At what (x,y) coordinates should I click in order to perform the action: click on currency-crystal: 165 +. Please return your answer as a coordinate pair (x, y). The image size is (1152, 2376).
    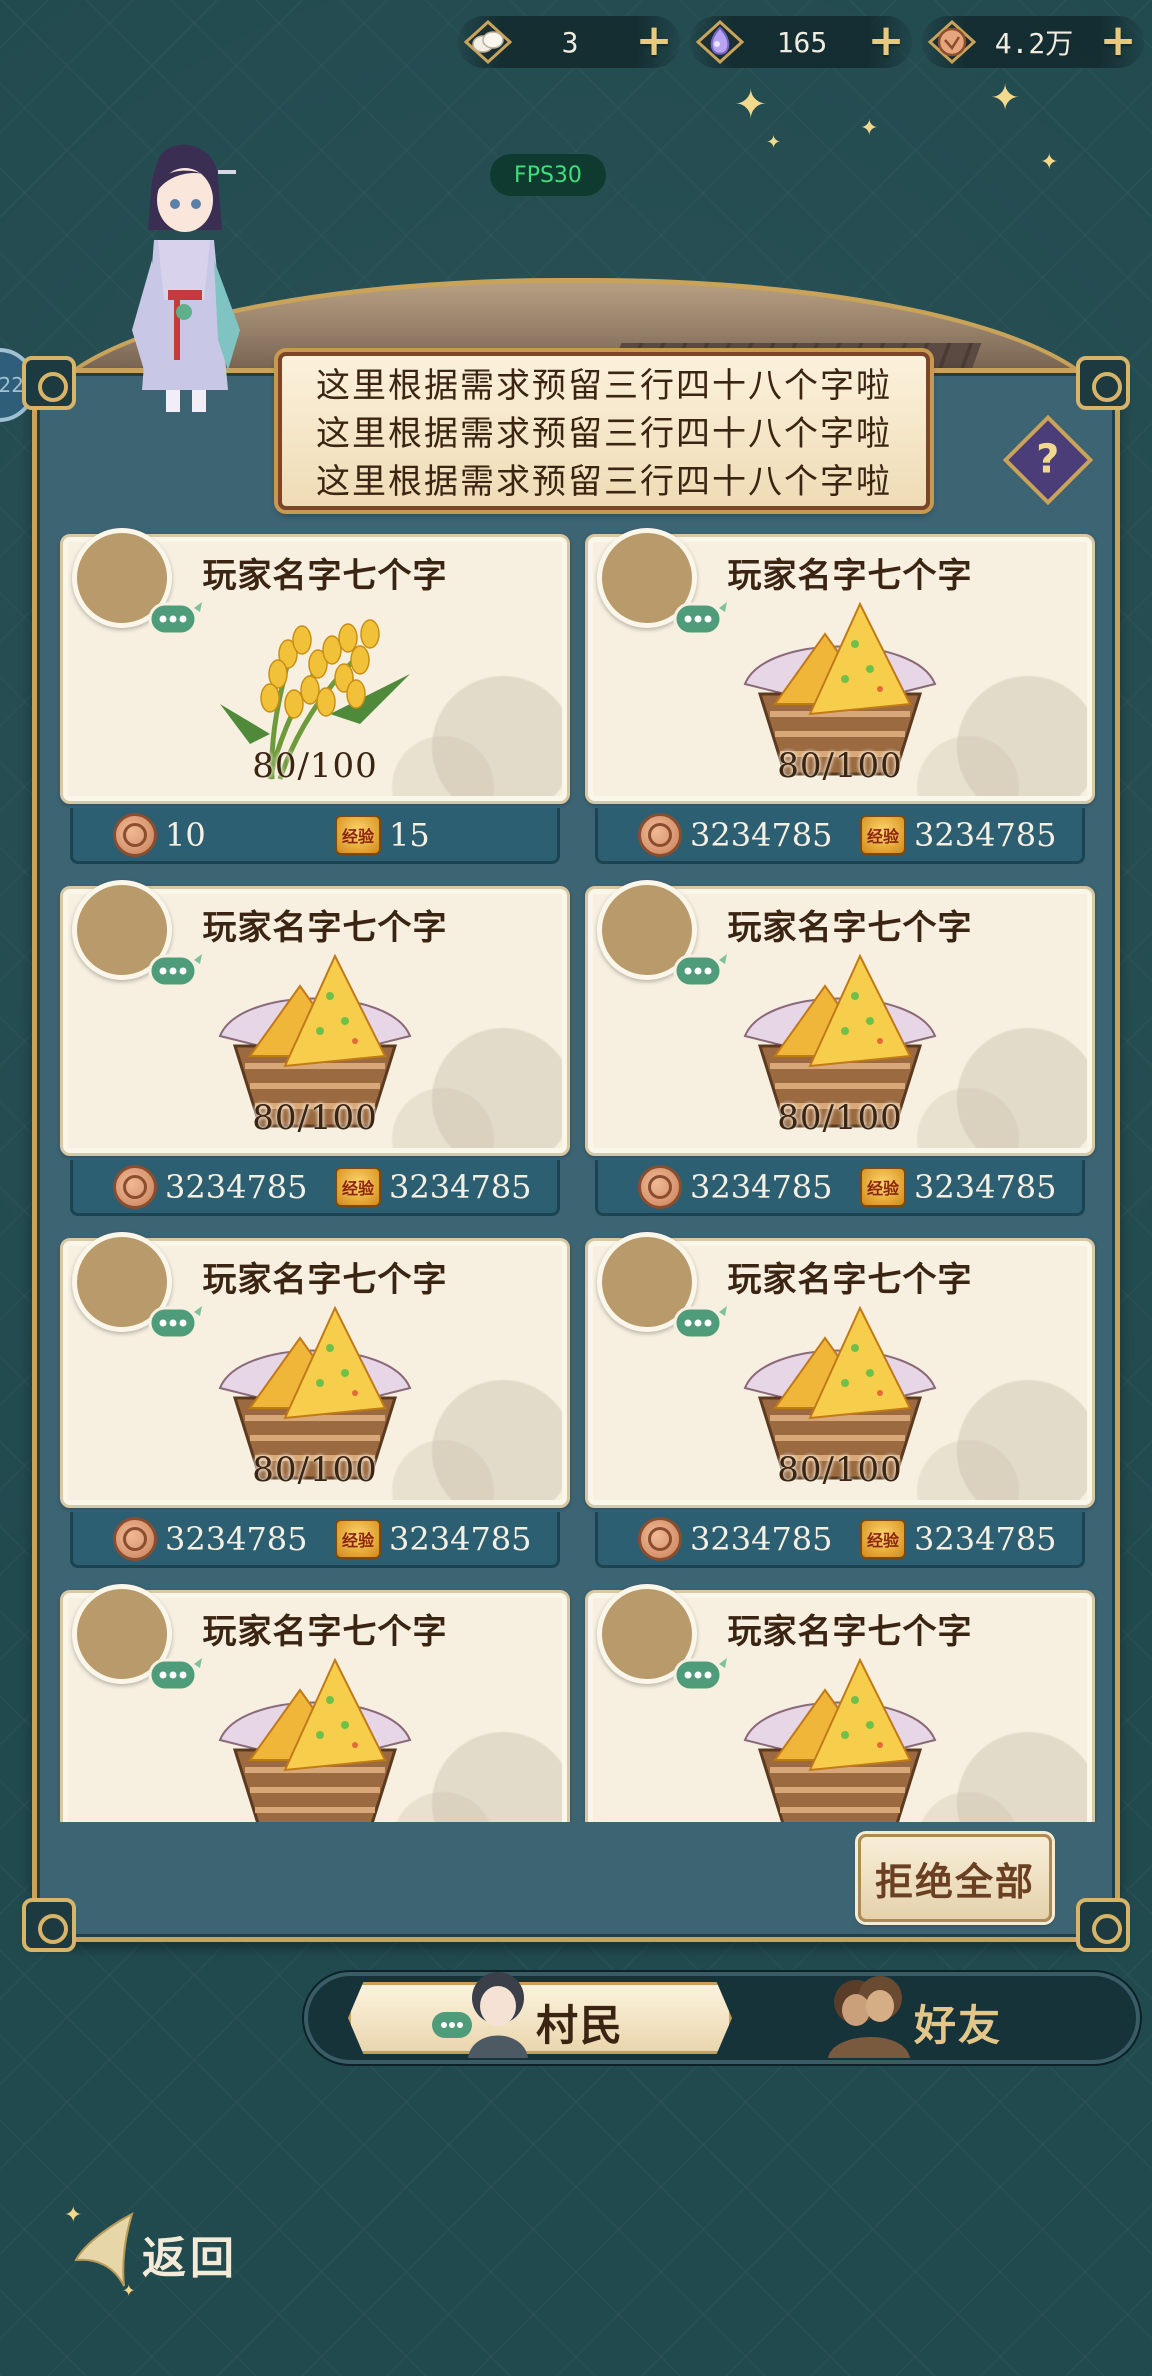
    Looking at the image, I should click on (801, 42).